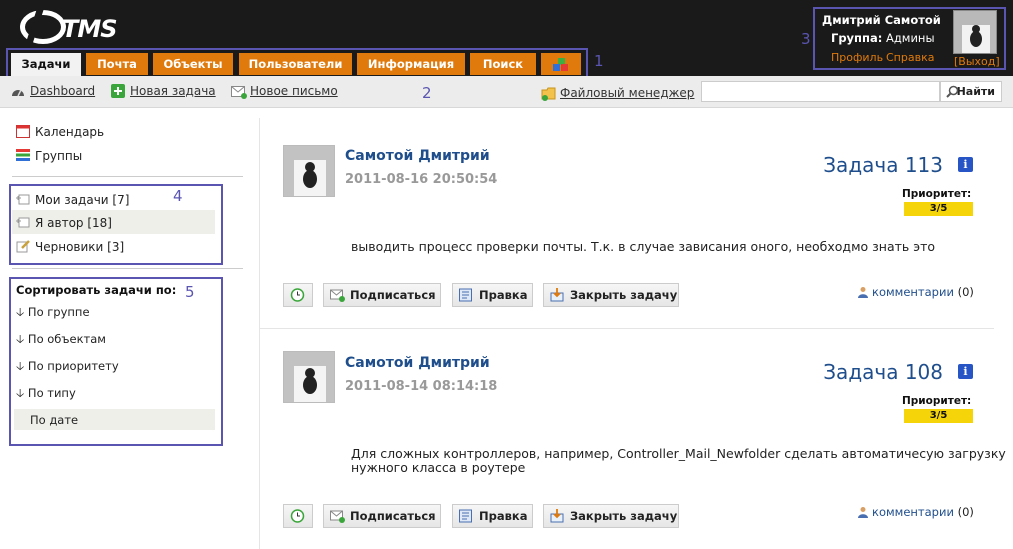 Image resolution: width=1013 pixels, height=549 pixels. I want to click on user-group-value: Админы, so click(910, 38).